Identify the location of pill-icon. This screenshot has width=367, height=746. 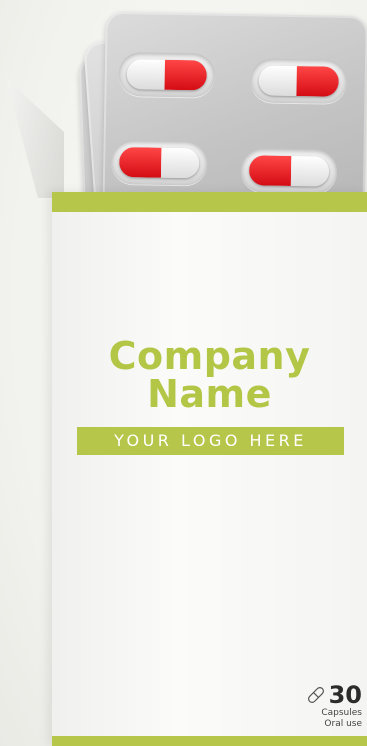
(316, 695).